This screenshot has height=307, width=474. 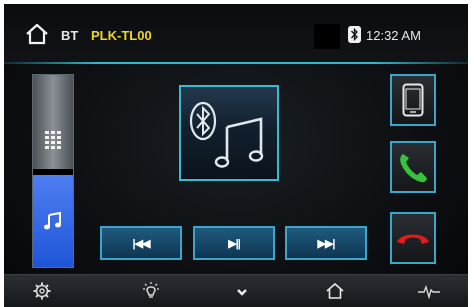 What do you see at coordinates (393, 35) in the screenshot?
I see `clock: 12:32 AM` at bounding box center [393, 35].